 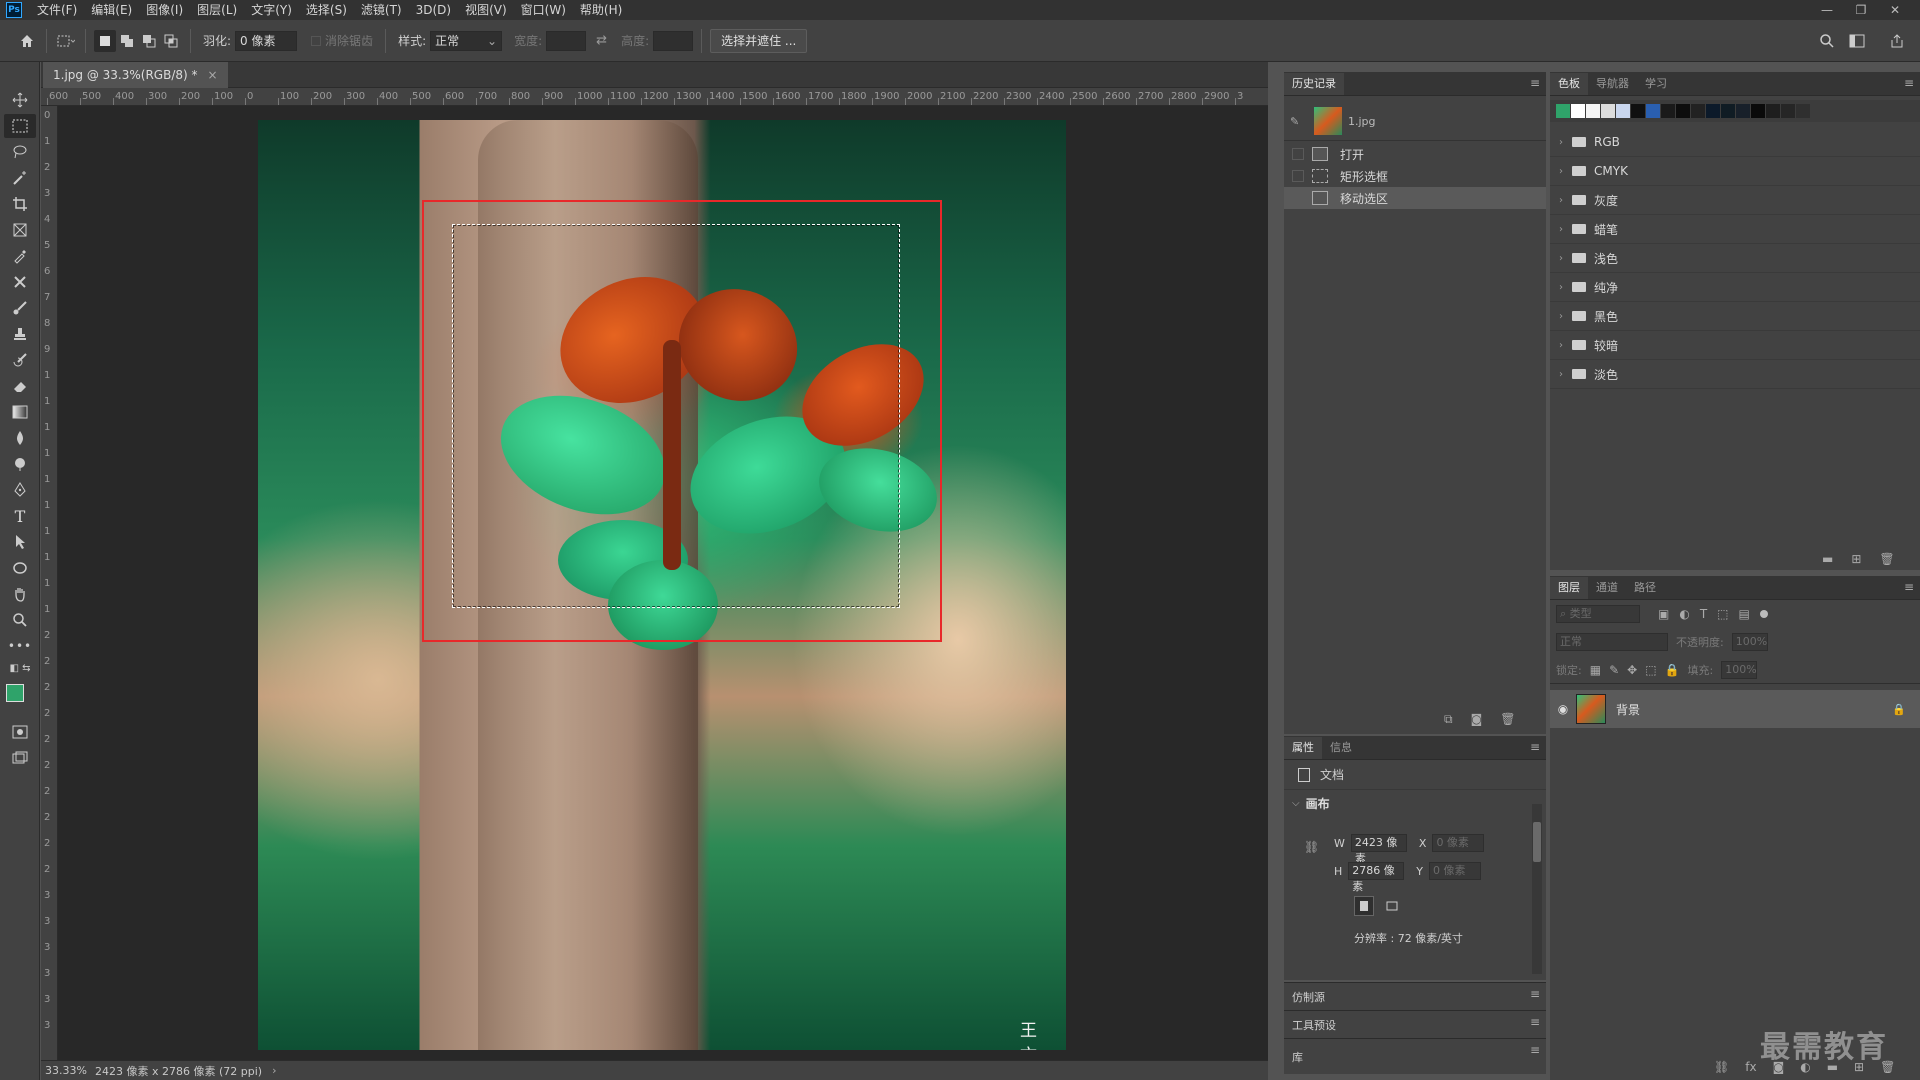 What do you see at coordinates (1607, 588) in the screenshot?
I see `tab-channels: 通道` at bounding box center [1607, 588].